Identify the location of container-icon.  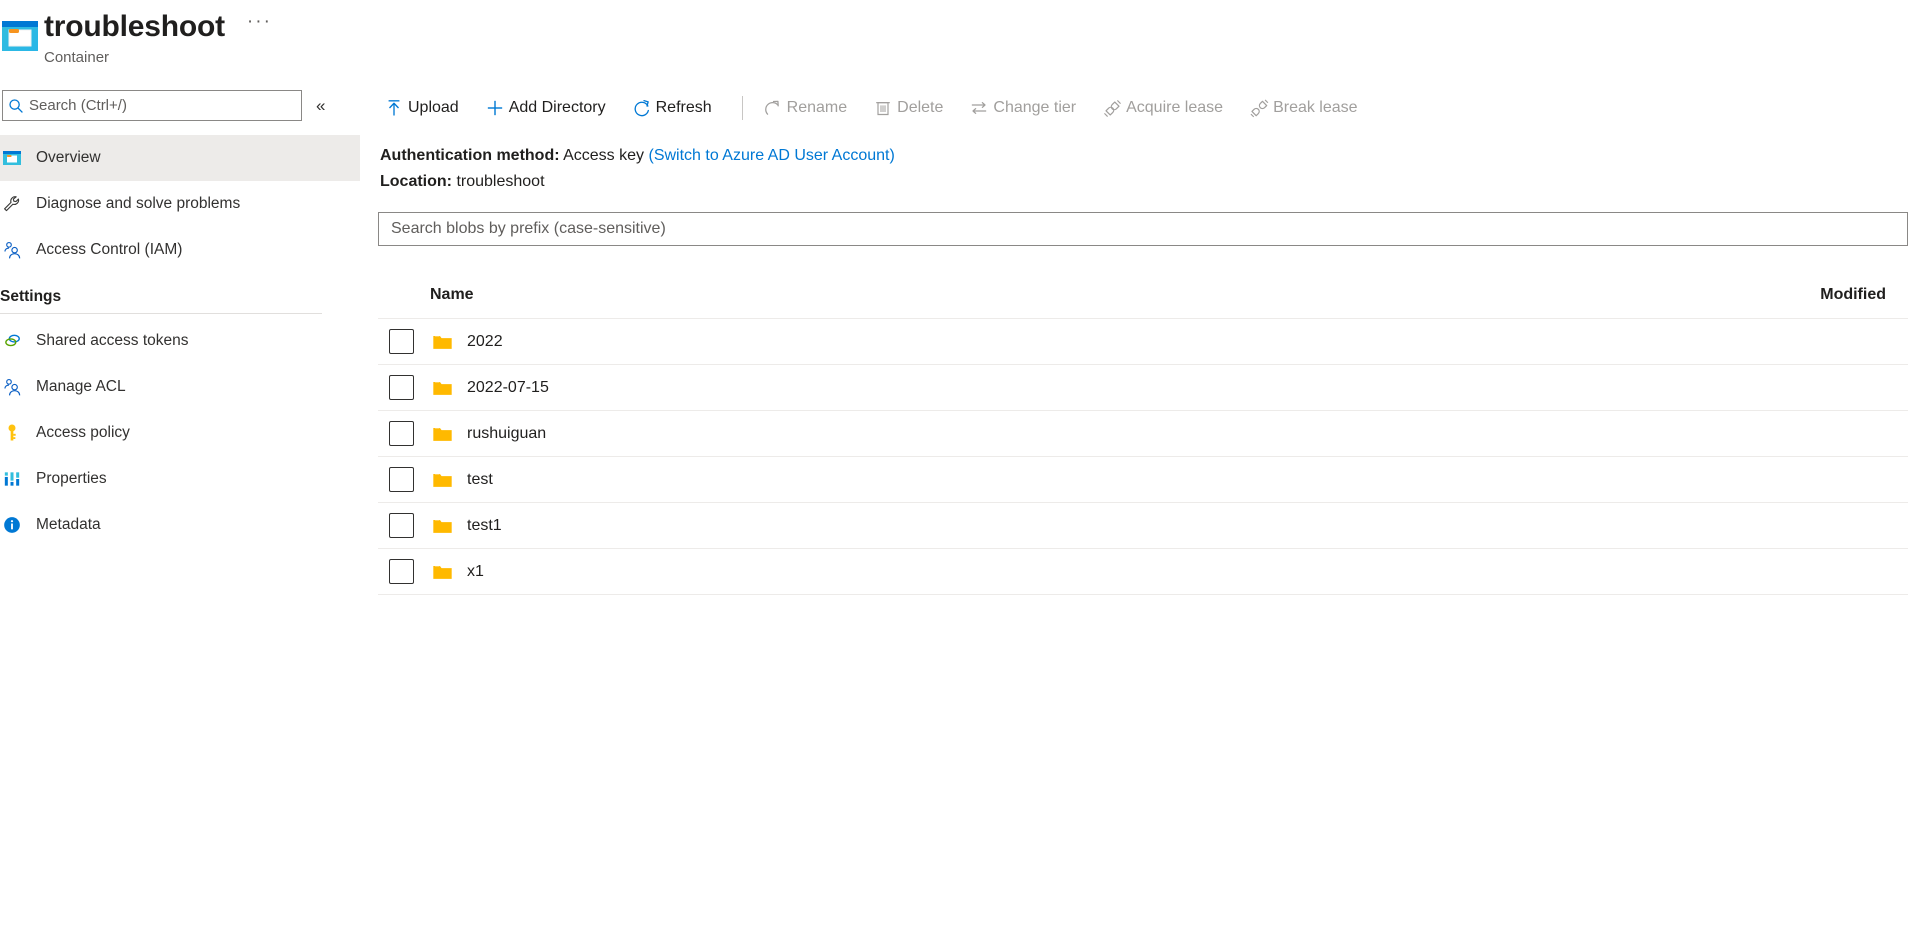
(19, 158).